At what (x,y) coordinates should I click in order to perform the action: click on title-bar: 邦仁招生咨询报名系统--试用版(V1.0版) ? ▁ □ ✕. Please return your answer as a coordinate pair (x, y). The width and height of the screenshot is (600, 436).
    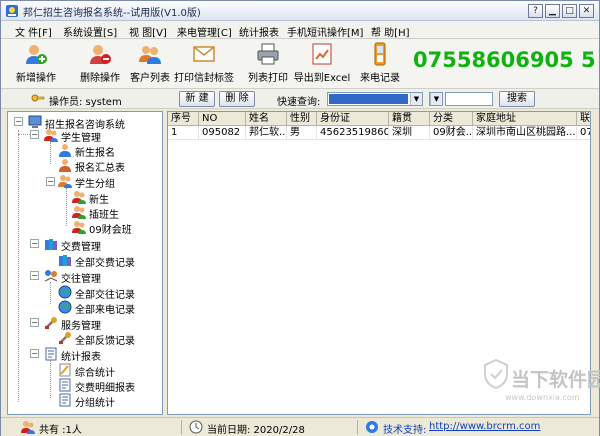
    Looking at the image, I should click on (300, 11).